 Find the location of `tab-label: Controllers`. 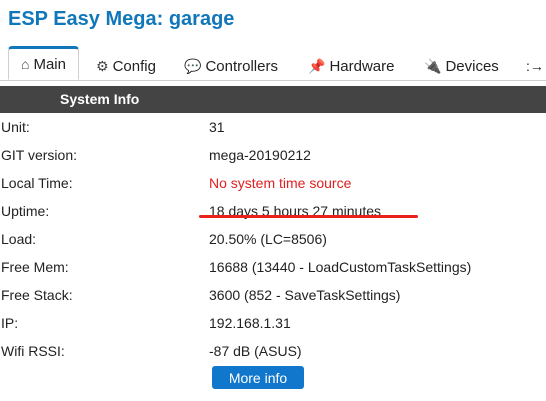

tab-label: Controllers is located at coordinates (241, 66).